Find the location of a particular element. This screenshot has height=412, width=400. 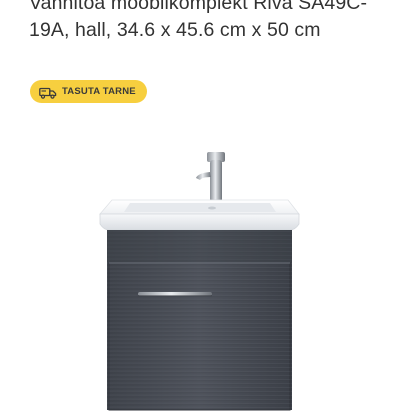

free-delivery-badge: TASUTA TARNE is located at coordinates (88, 91).